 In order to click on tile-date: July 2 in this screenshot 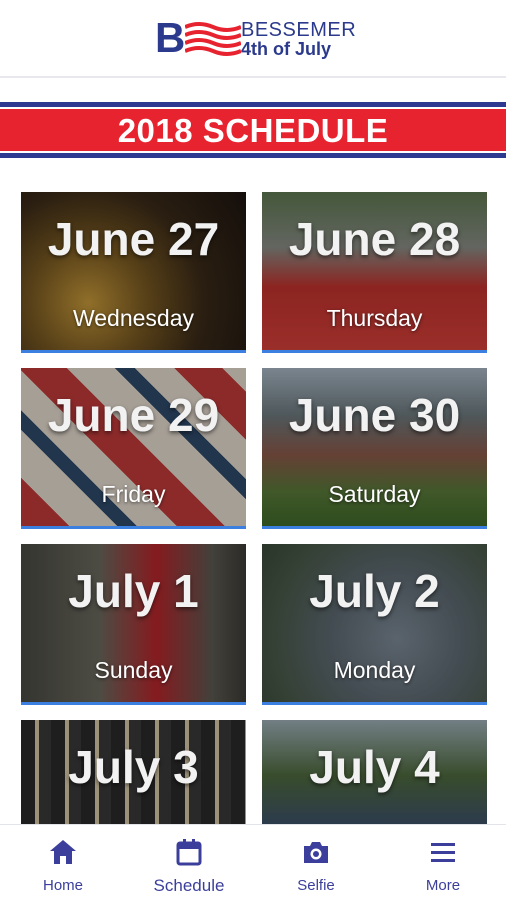, I will do `click(374, 591)`.